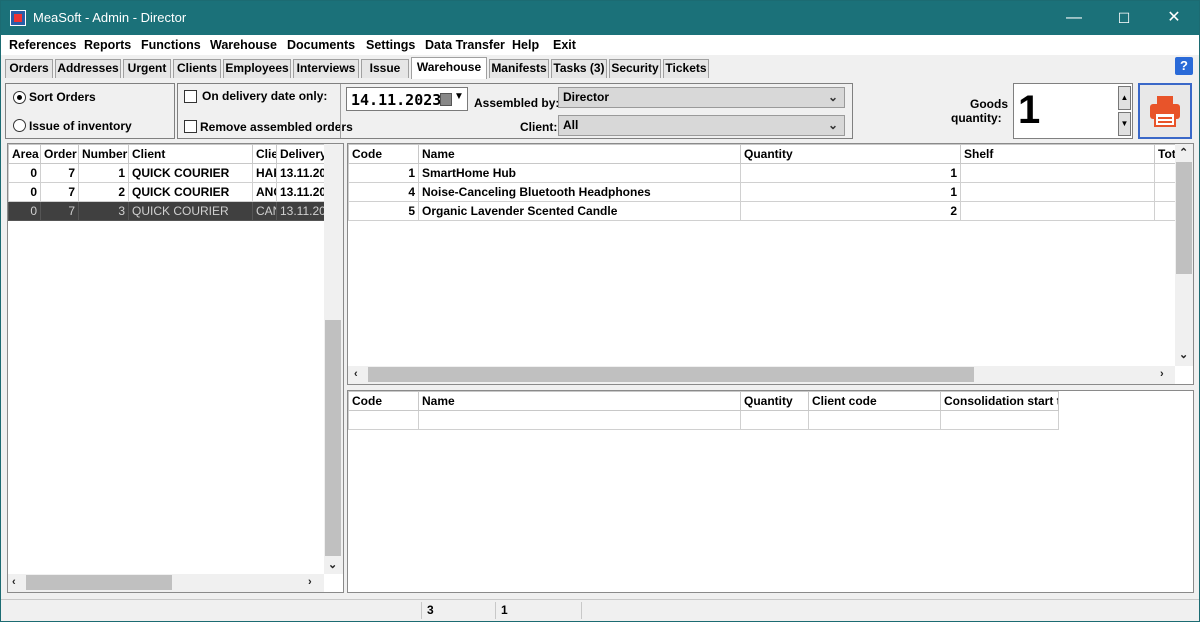 The width and height of the screenshot is (1200, 622). Describe the element at coordinates (407, 99) in the screenshot. I see `date-picker: 14.11.2023 ▼` at that location.